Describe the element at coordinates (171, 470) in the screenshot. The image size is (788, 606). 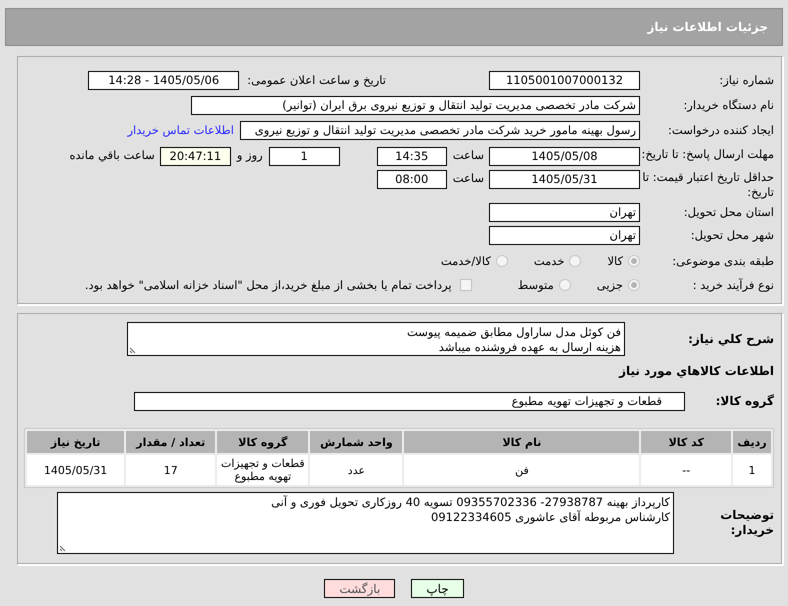
I see `table-cell: 17` at that location.